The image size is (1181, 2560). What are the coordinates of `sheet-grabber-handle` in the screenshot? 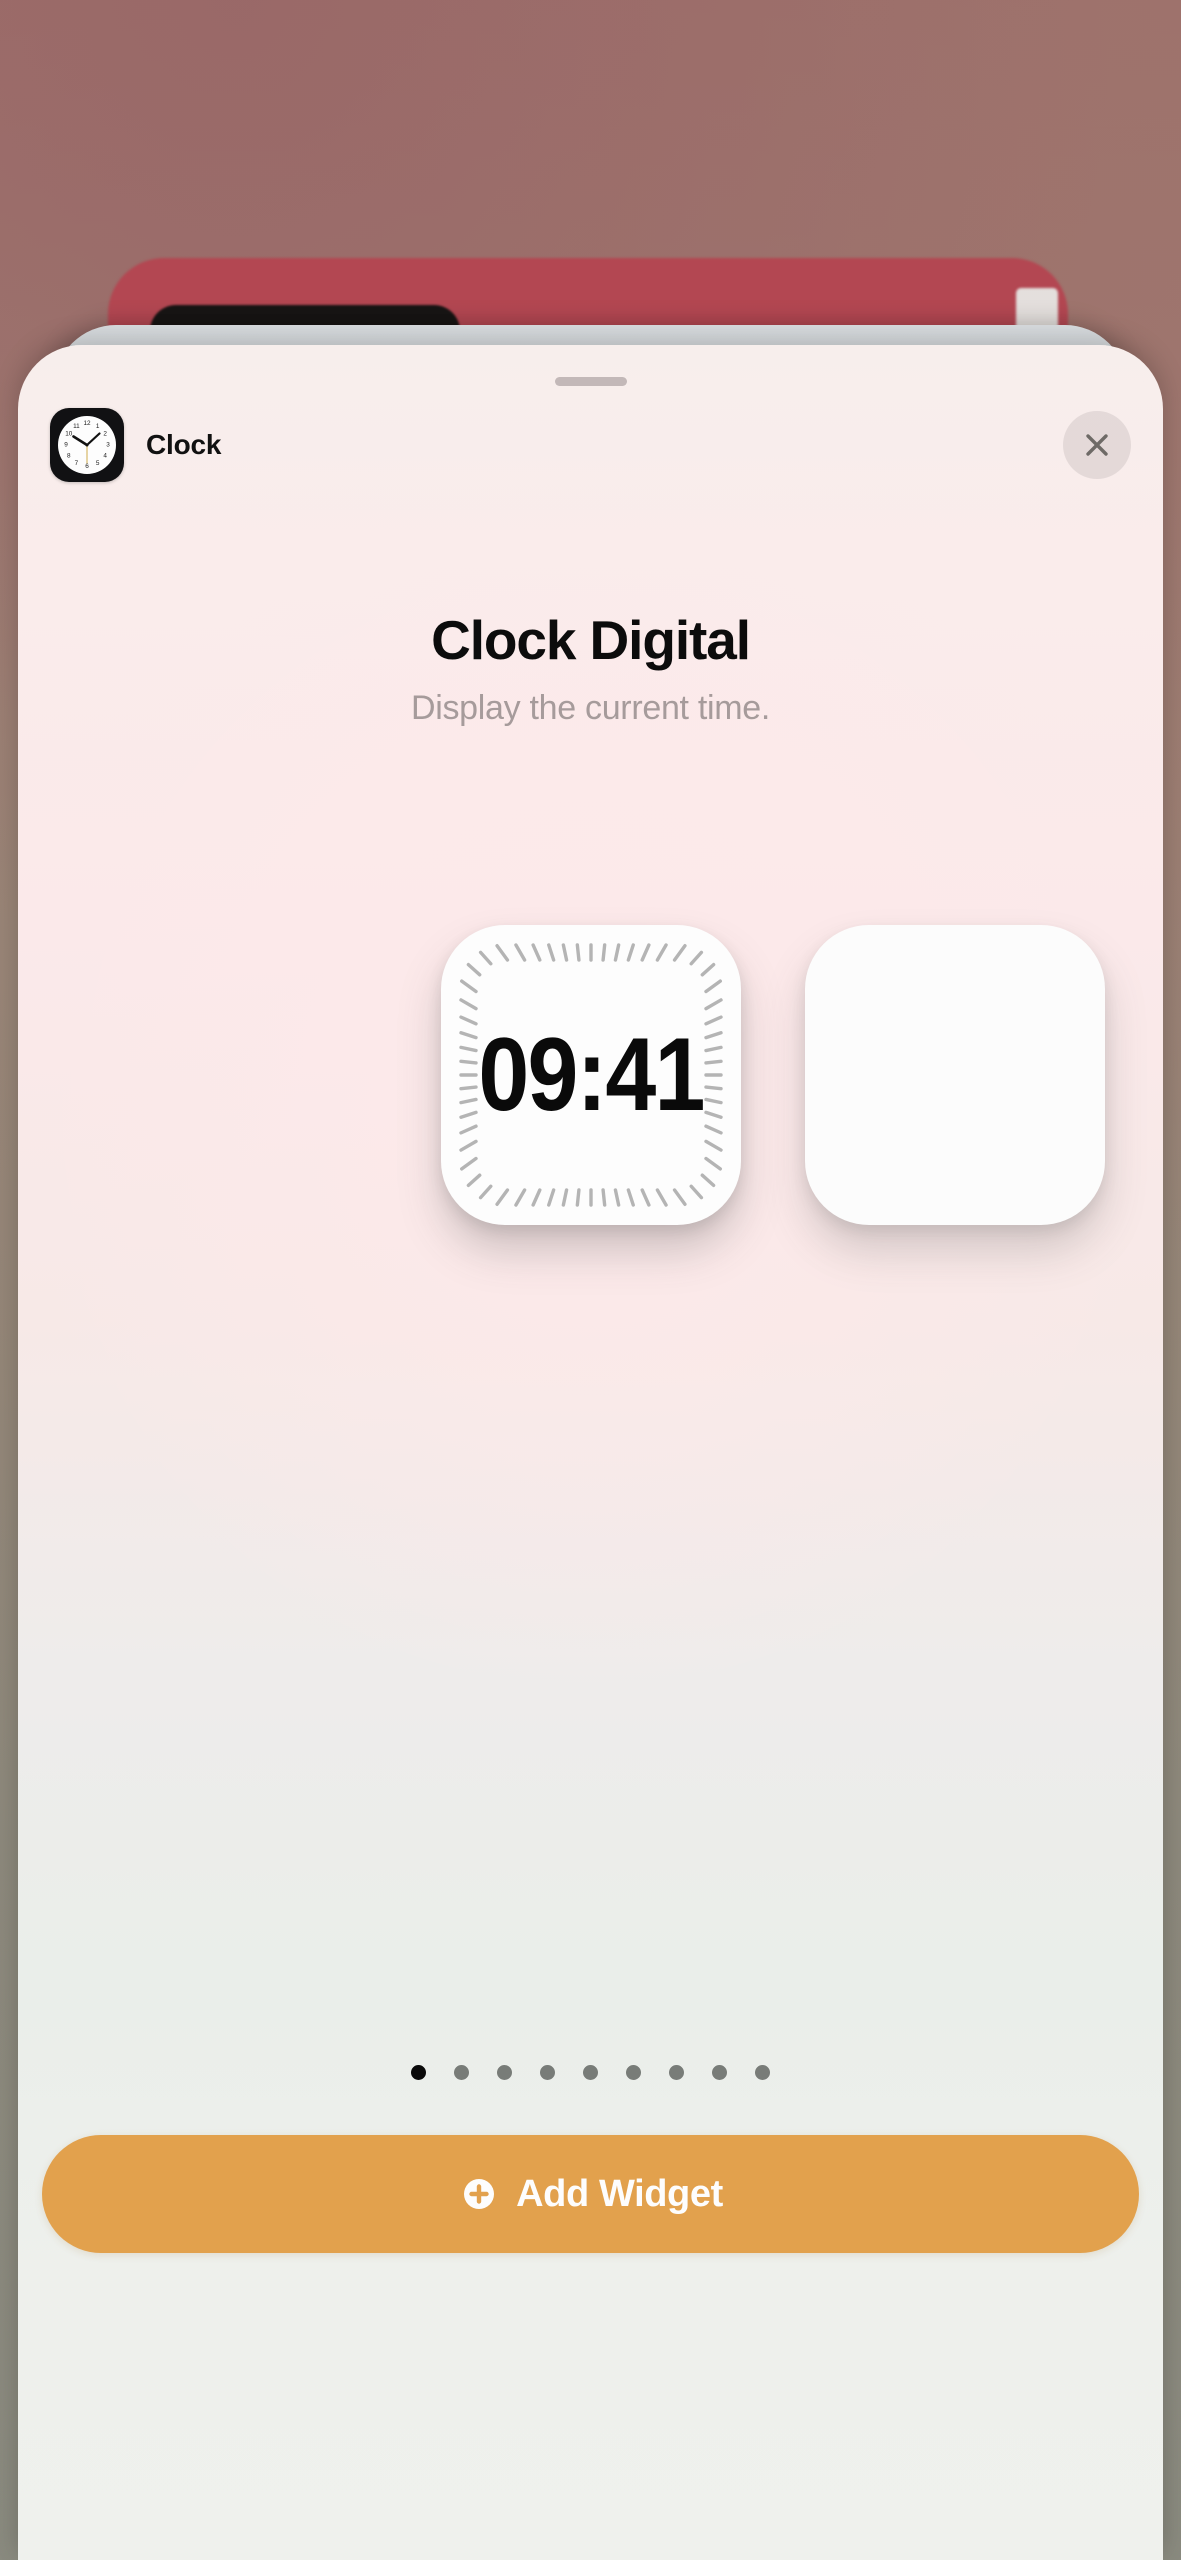 It's located at (590, 381).